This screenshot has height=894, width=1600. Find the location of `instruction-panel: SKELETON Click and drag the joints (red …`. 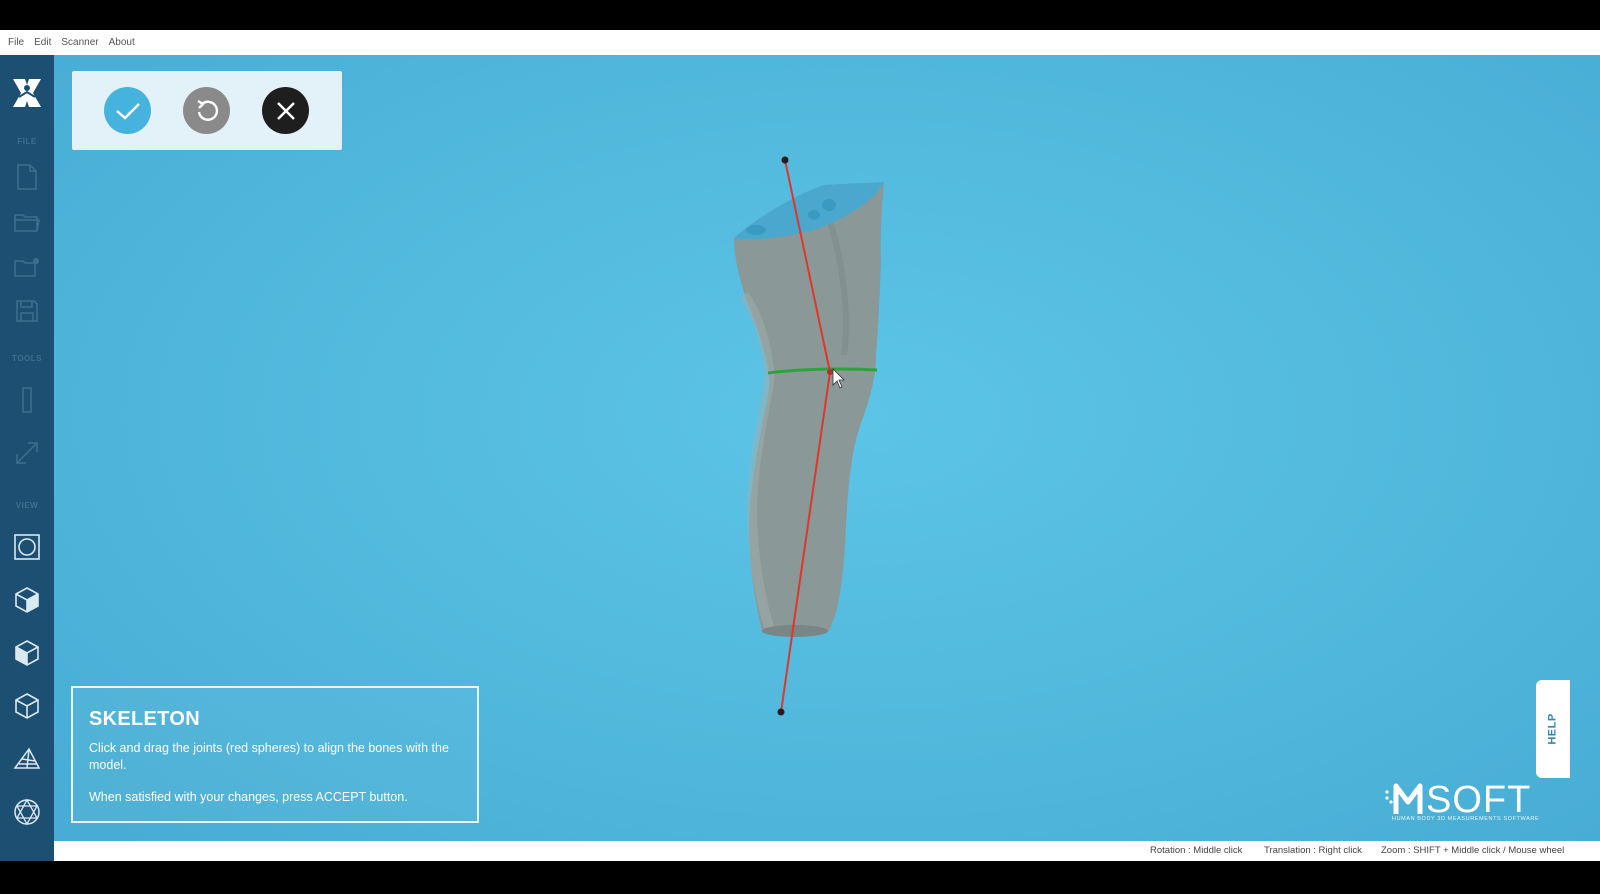

instruction-panel: SKELETON Click and drag the joints (red … is located at coordinates (275, 754).